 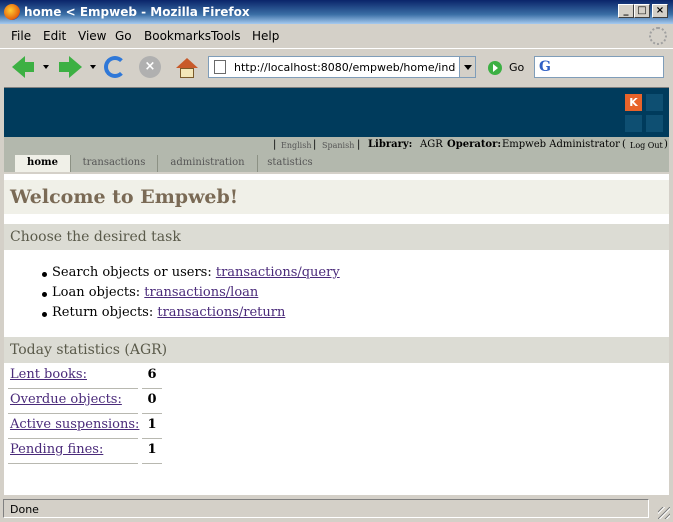 What do you see at coordinates (326, 508) in the screenshot?
I see `status-cell: Done` at bounding box center [326, 508].